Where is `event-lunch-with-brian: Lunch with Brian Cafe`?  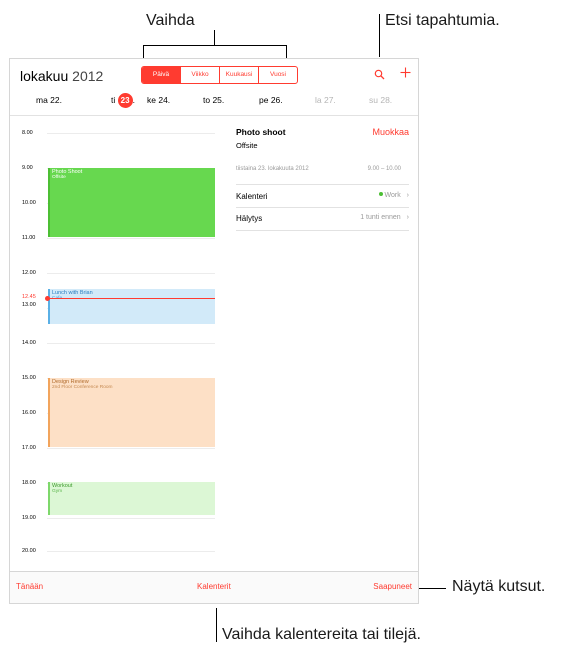 event-lunch-with-brian: Lunch with Brian Cafe is located at coordinates (131, 306).